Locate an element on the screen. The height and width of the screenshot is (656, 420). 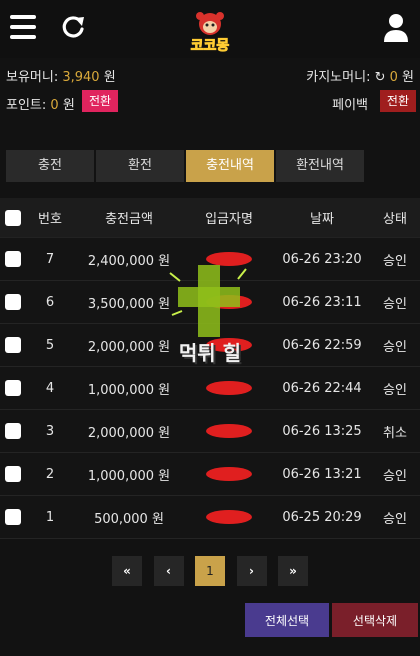
tab-withdraw: 환전 is located at coordinates (140, 166).